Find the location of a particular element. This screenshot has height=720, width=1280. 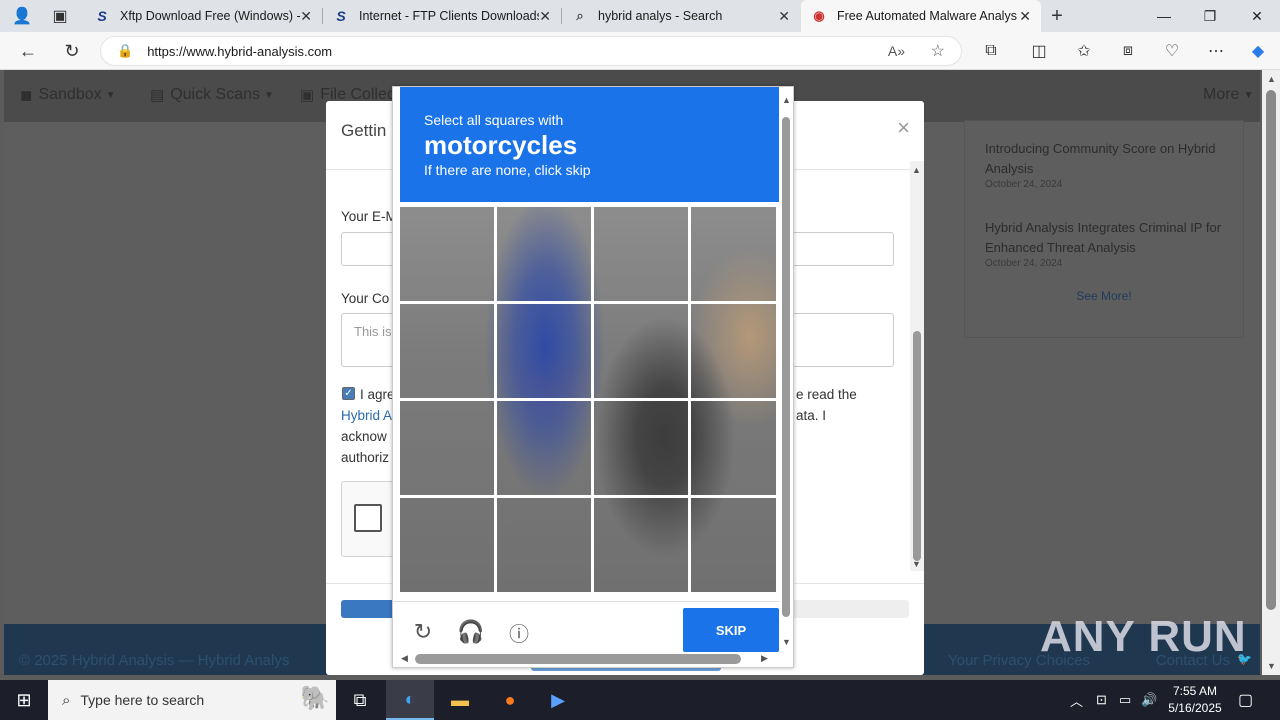

scroll-right-icon: ▶ is located at coordinates (764, 658).